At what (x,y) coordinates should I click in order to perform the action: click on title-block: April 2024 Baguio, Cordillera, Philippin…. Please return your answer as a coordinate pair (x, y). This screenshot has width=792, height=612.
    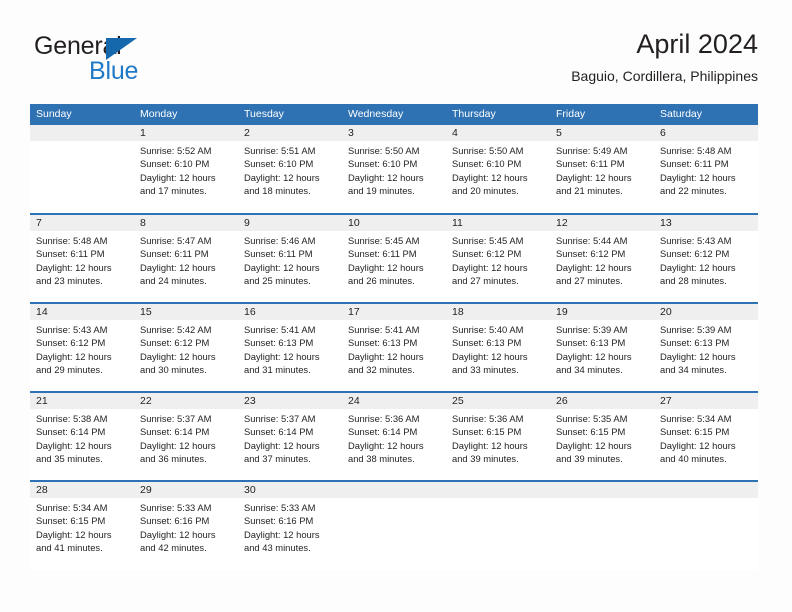
    Looking at the image, I should click on (664, 56).